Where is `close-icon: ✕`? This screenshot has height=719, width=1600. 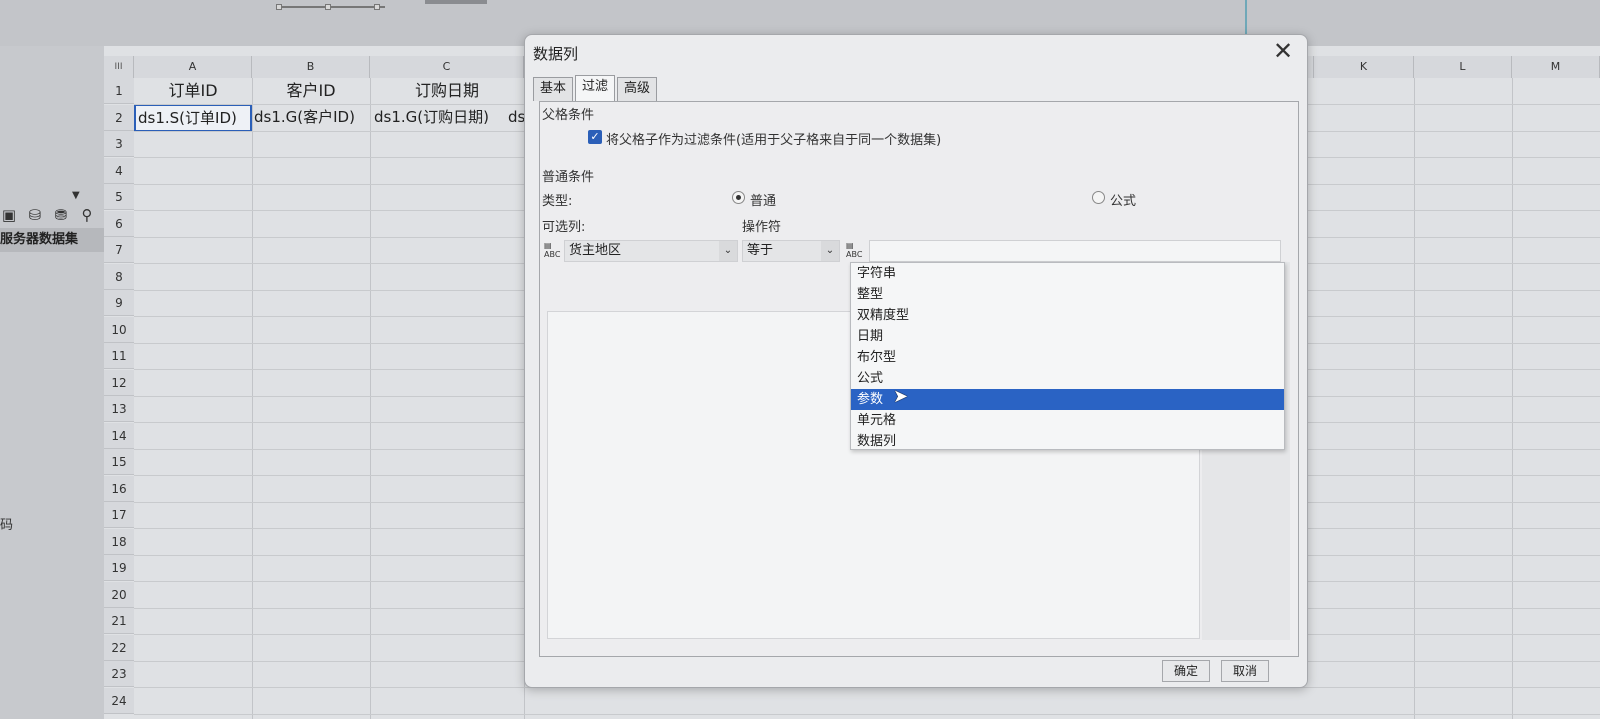
close-icon: ✕ is located at coordinates (1283, 51).